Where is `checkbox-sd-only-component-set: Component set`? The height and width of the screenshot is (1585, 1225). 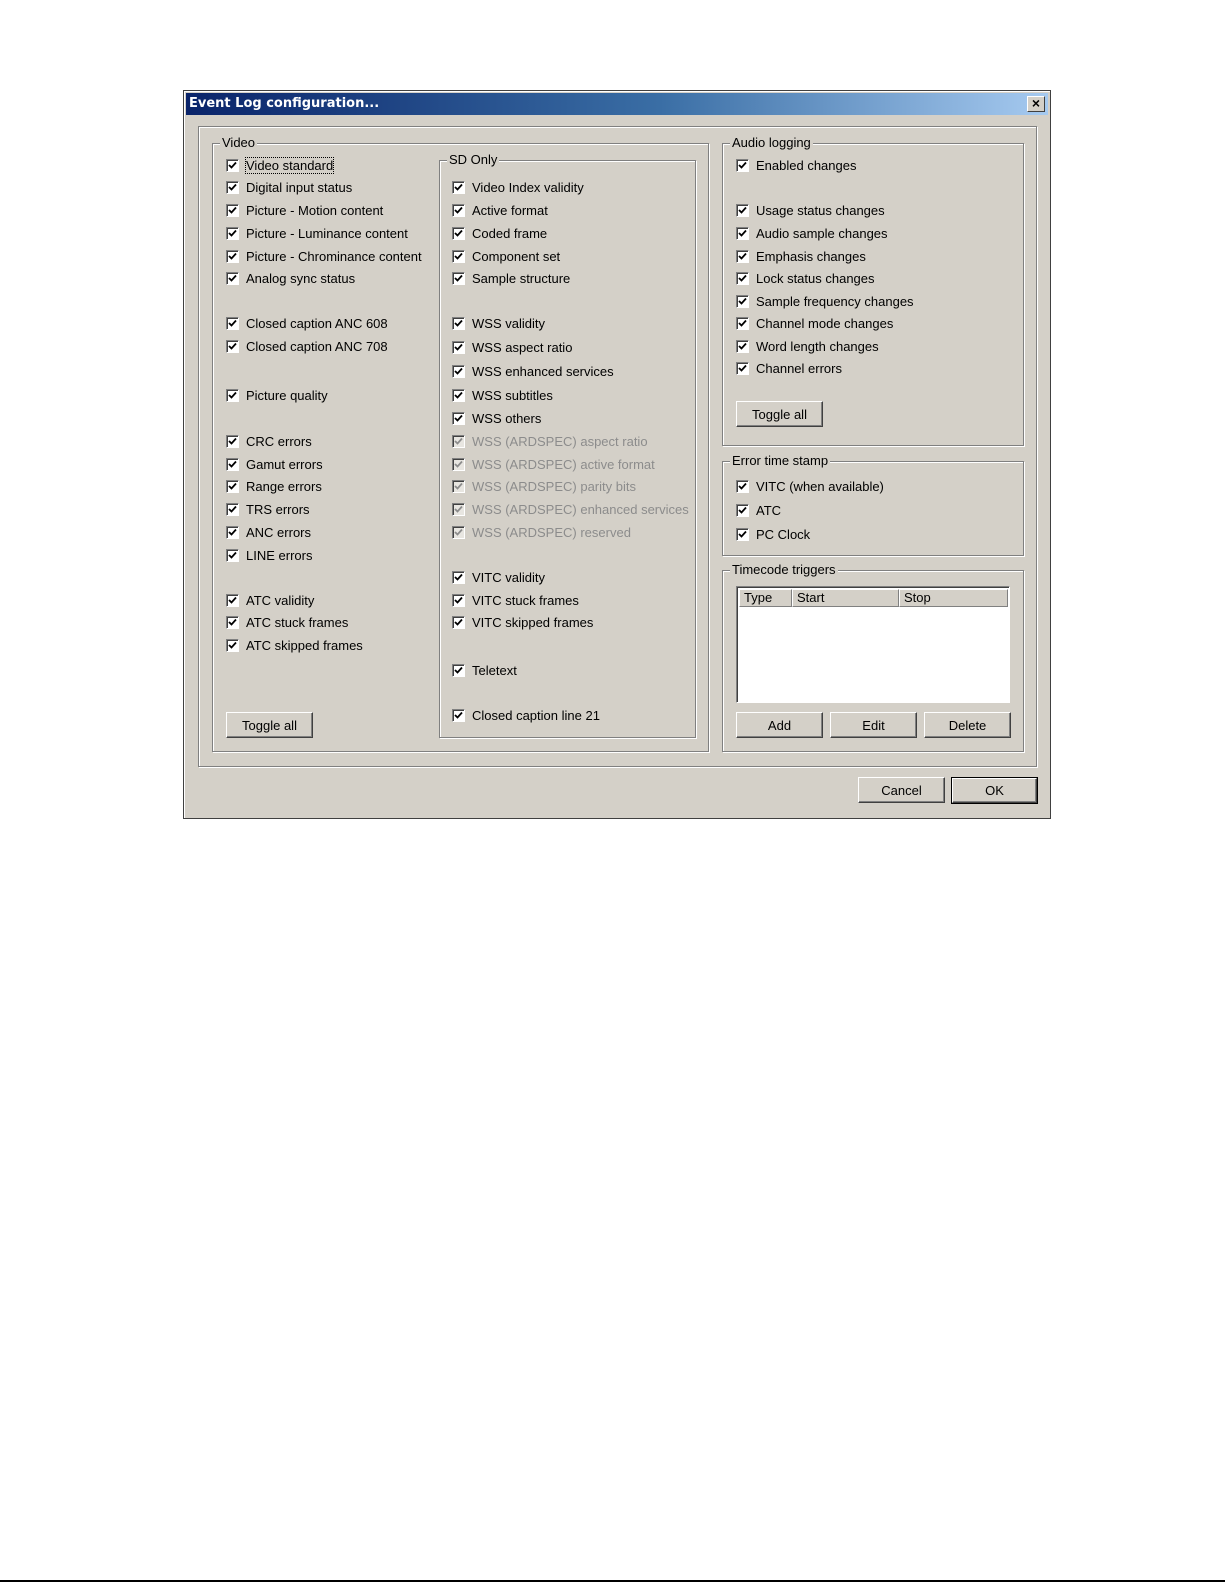
checkbox-sd-only-component-set: Component set is located at coordinates (506, 256).